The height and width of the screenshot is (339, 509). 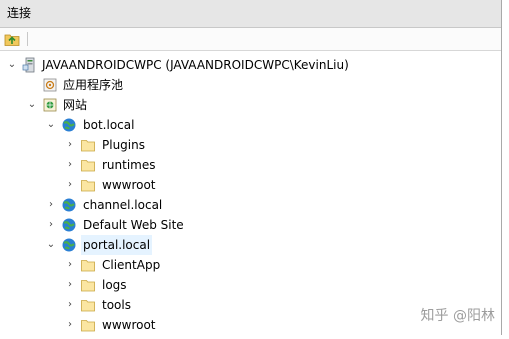 I want to click on tree-node-app-pool: 应用程序池, so click(x=251, y=85).